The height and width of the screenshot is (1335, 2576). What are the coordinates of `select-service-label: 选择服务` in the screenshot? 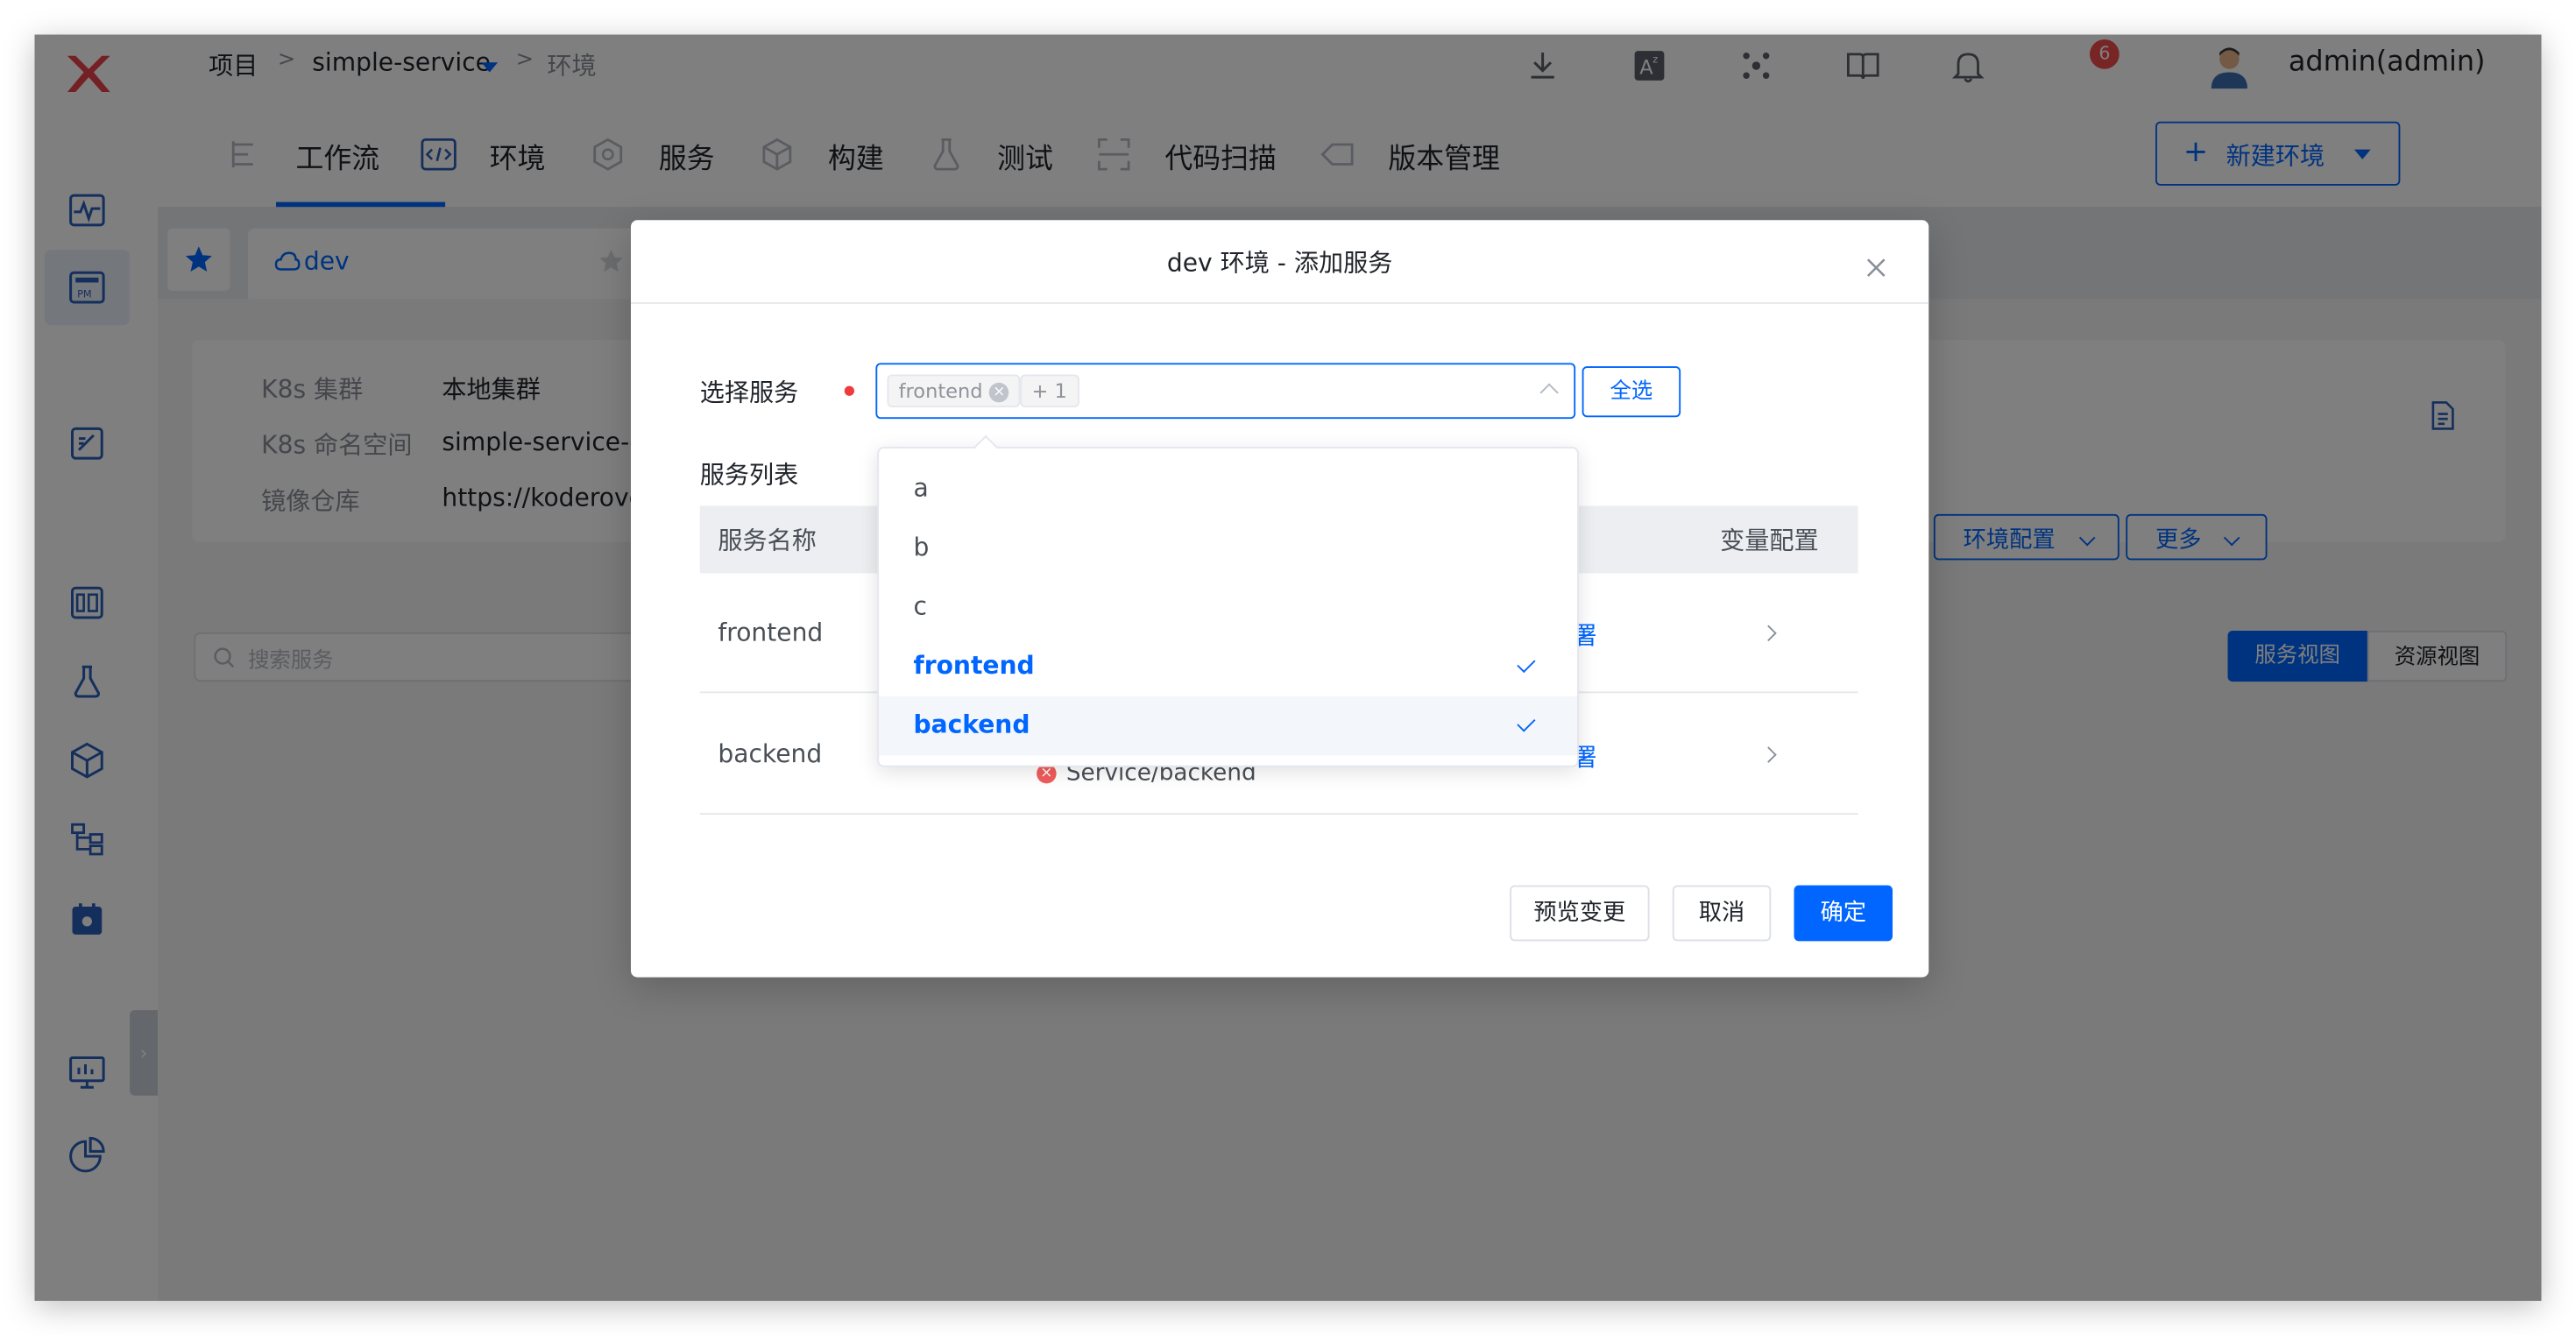 It's located at (749, 392).